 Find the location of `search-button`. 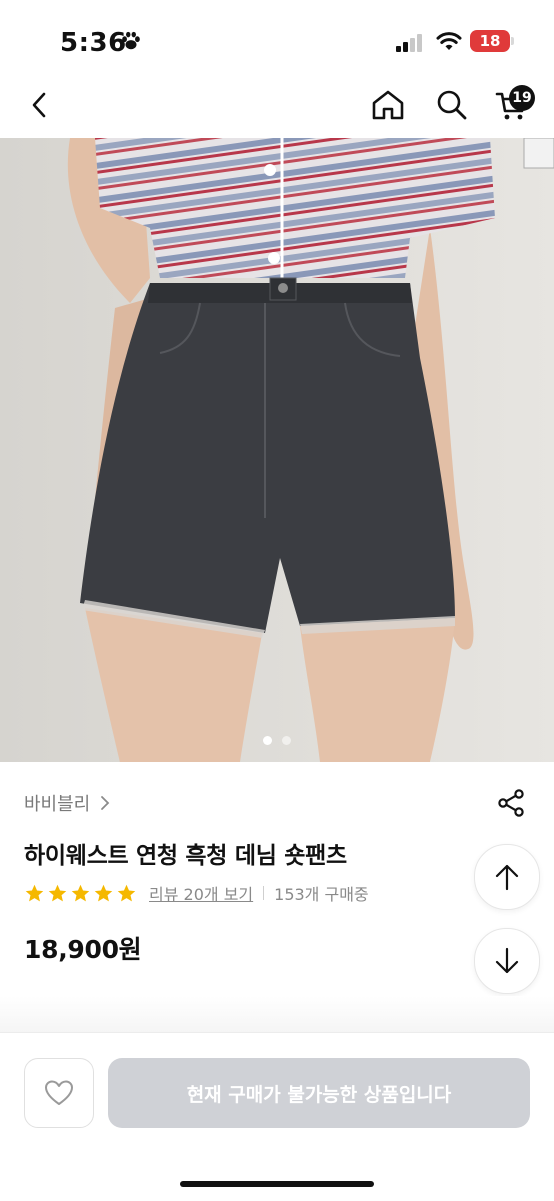

search-button is located at coordinates (452, 105).